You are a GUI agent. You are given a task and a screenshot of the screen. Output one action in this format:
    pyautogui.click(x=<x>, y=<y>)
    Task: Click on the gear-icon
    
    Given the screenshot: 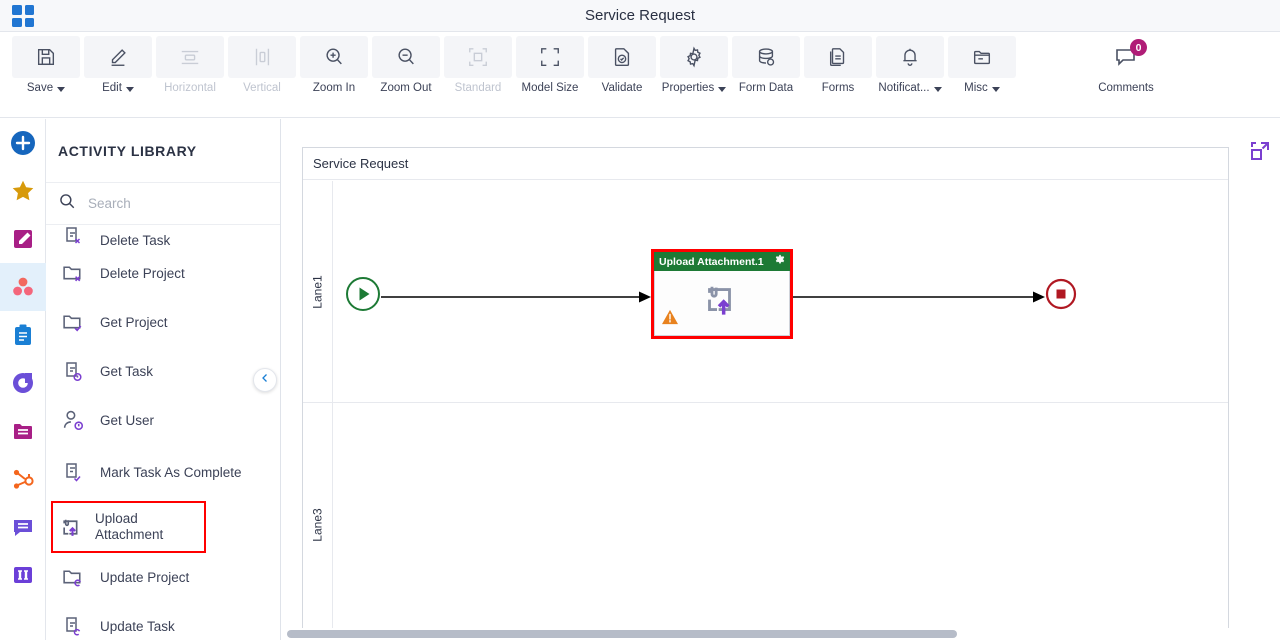 What is the action you would take?
    pyautogui.click(x=694, y=57)
    